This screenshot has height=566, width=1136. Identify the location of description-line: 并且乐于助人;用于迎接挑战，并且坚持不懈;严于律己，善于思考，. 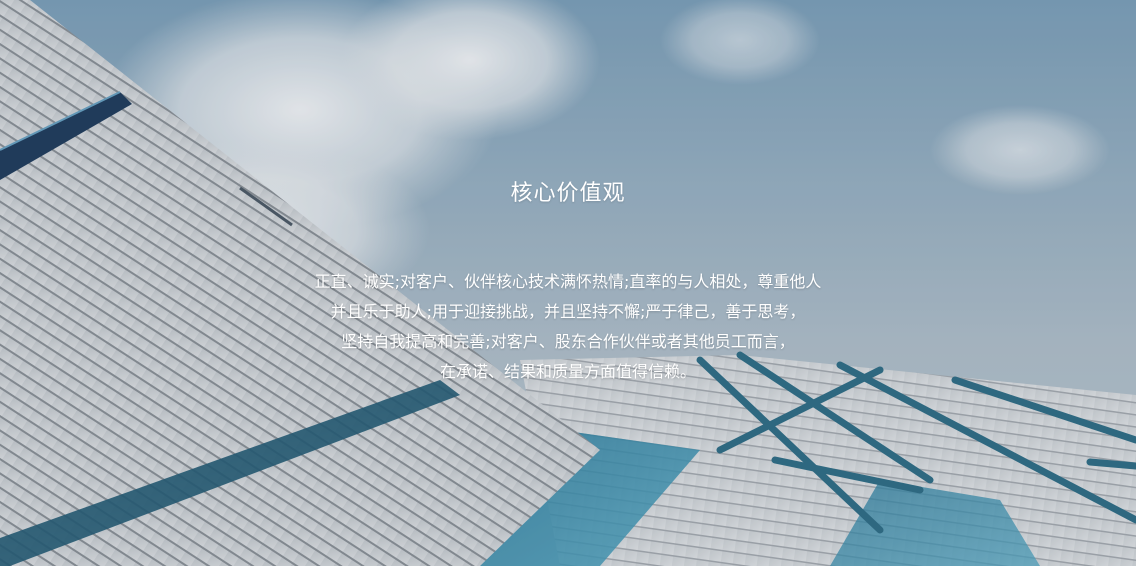
(568, 311).